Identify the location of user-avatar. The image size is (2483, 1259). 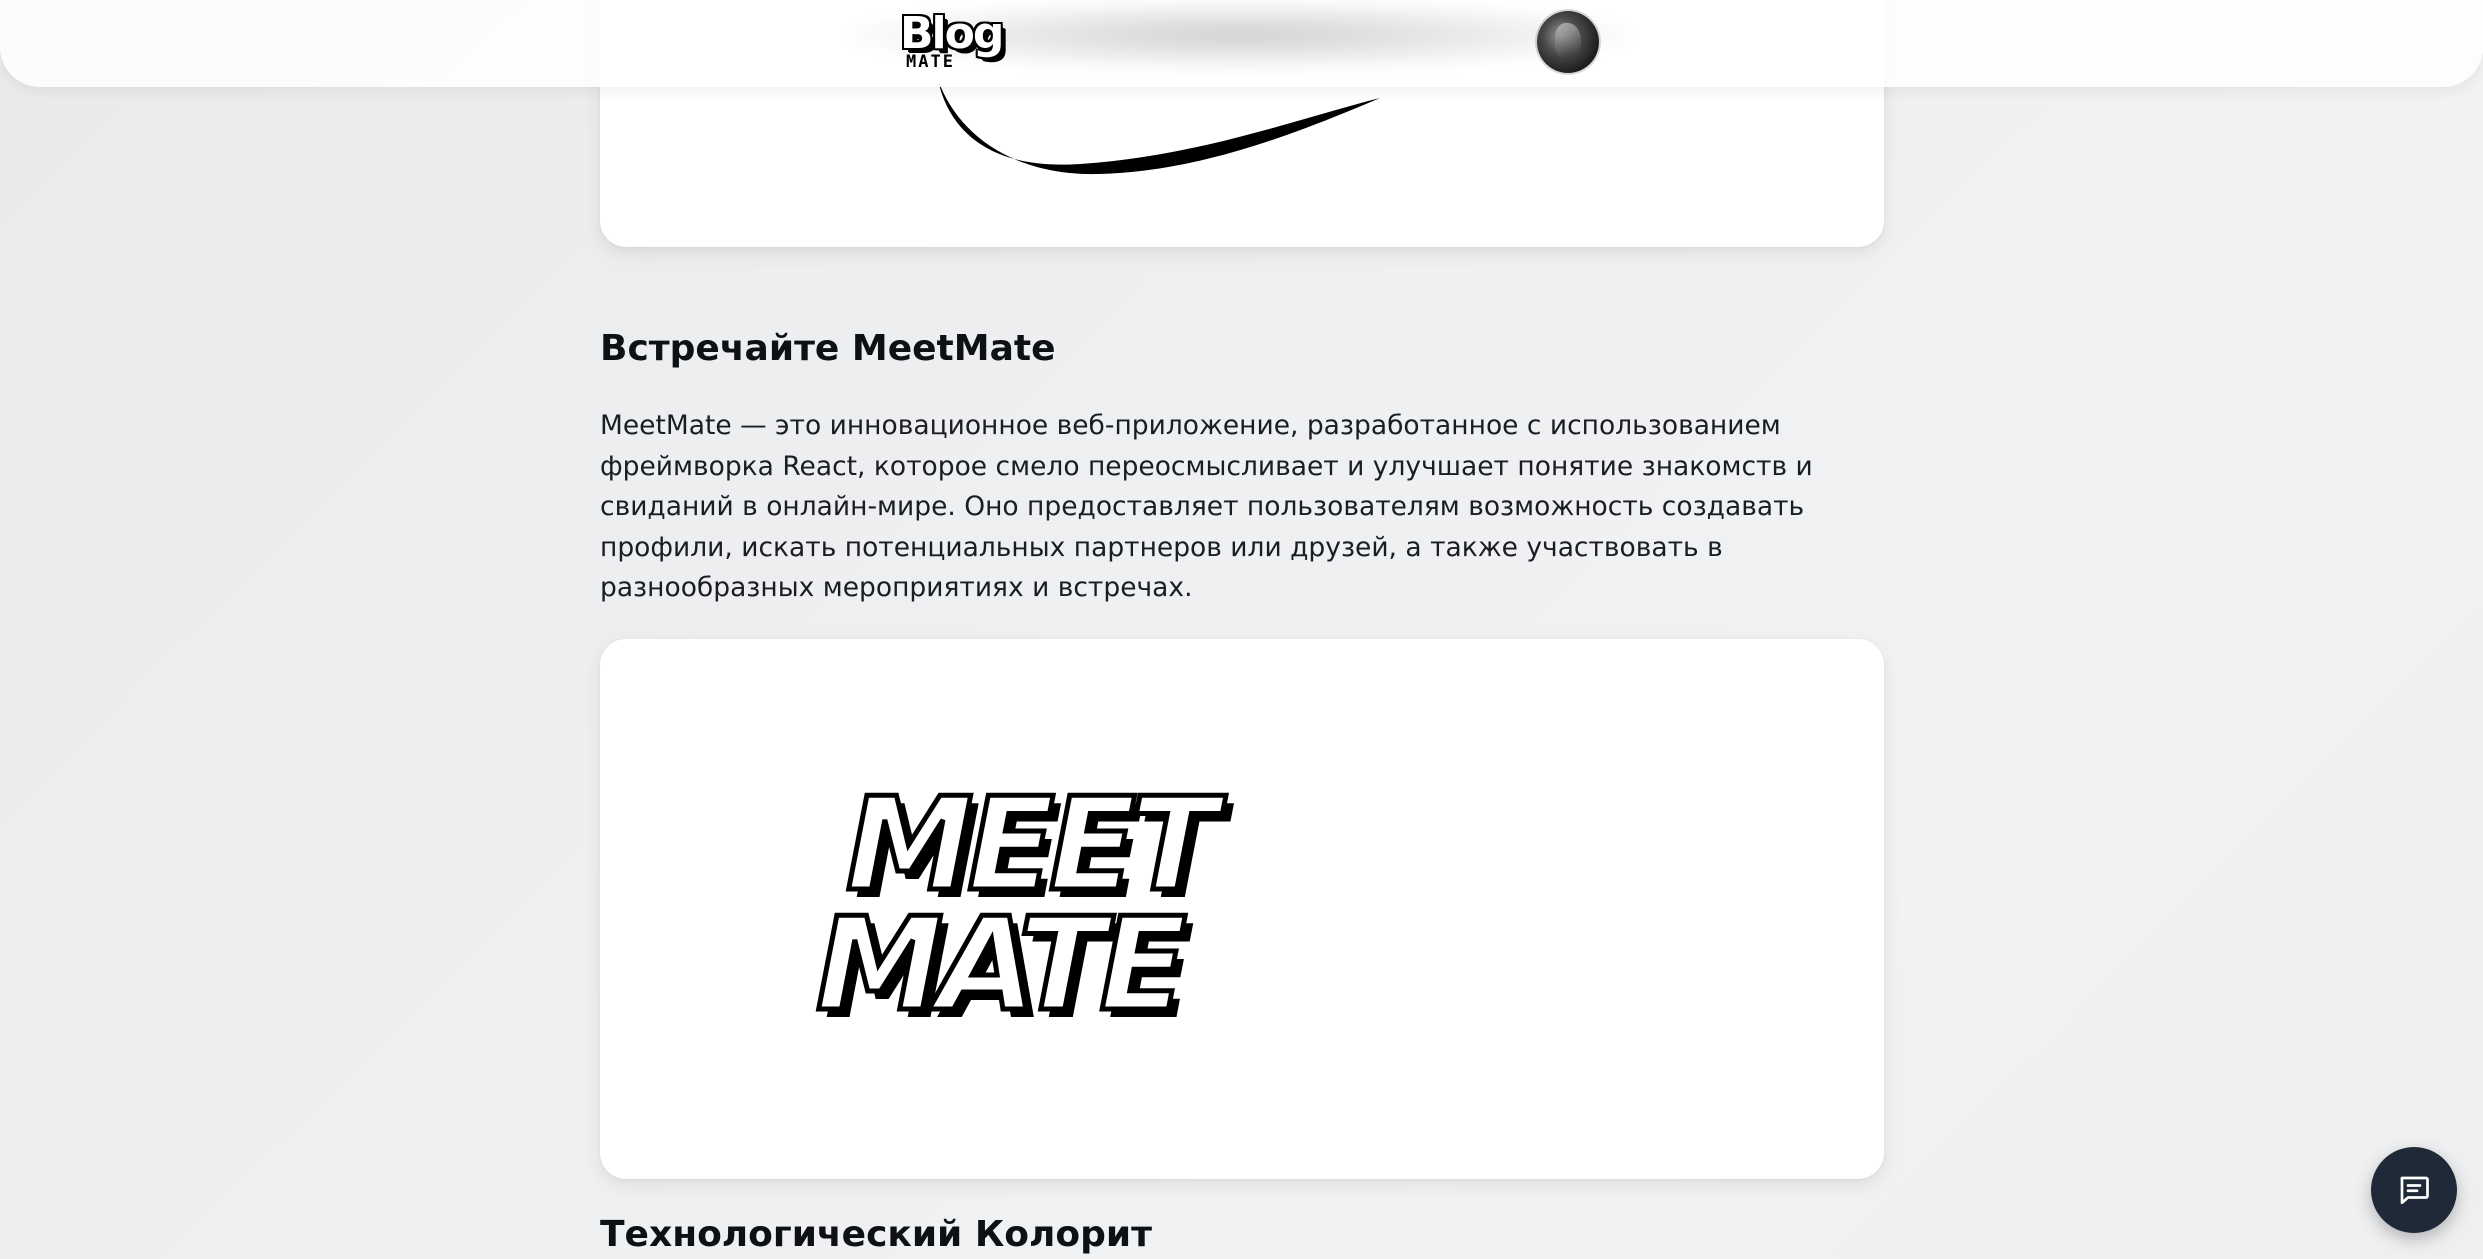
(1568, 42).